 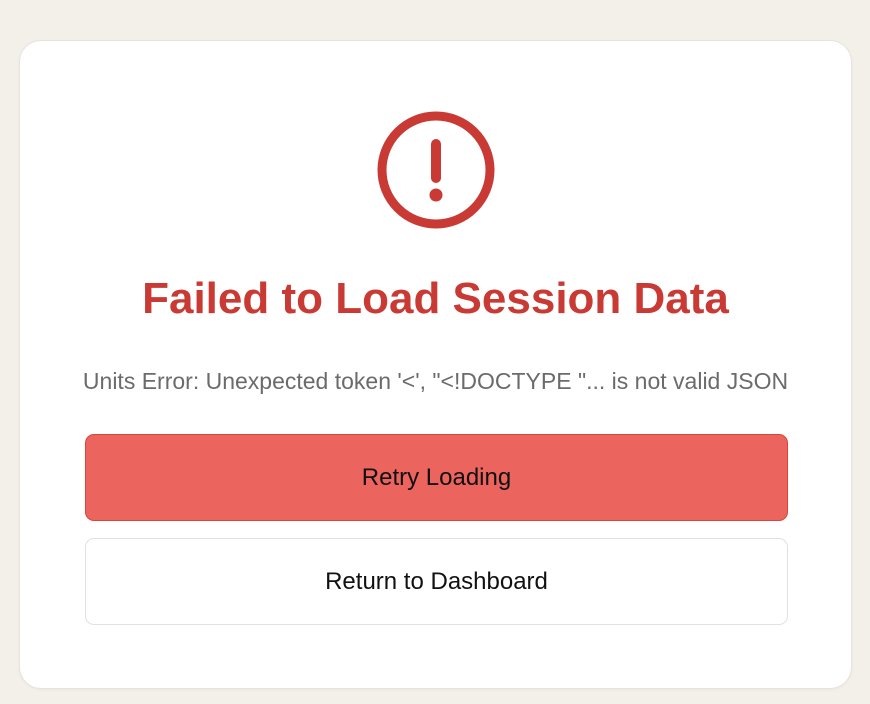 What do you see at coordinates (436, 170) in the screenshot?
I see `exclamation-circle-icon` at bounding box center [436, 170].